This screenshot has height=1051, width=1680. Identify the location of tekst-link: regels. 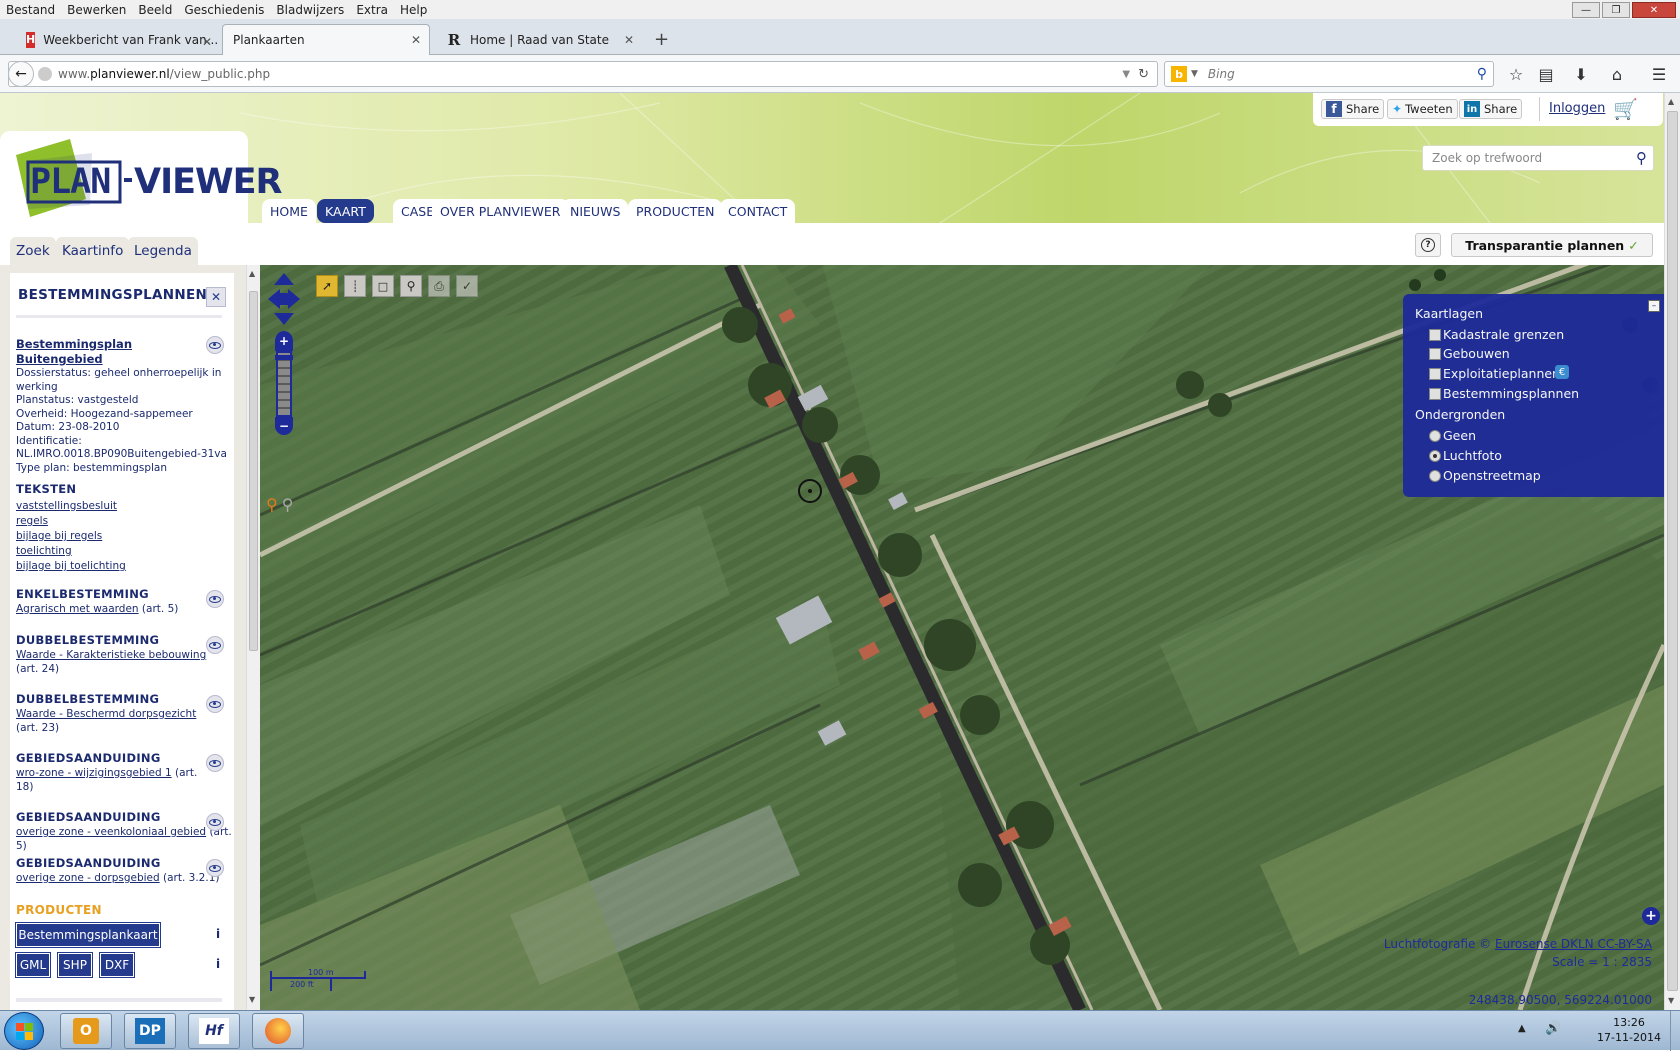
(71, 521).